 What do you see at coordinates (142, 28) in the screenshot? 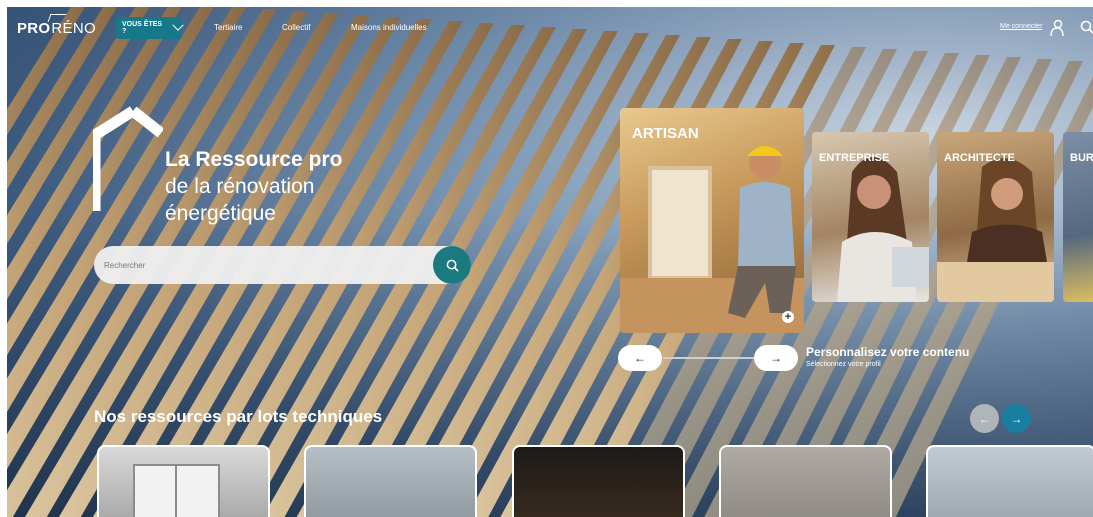
I see `vous-etes-label: VOUS ÊTES ?` at bounding box center [142, 28].